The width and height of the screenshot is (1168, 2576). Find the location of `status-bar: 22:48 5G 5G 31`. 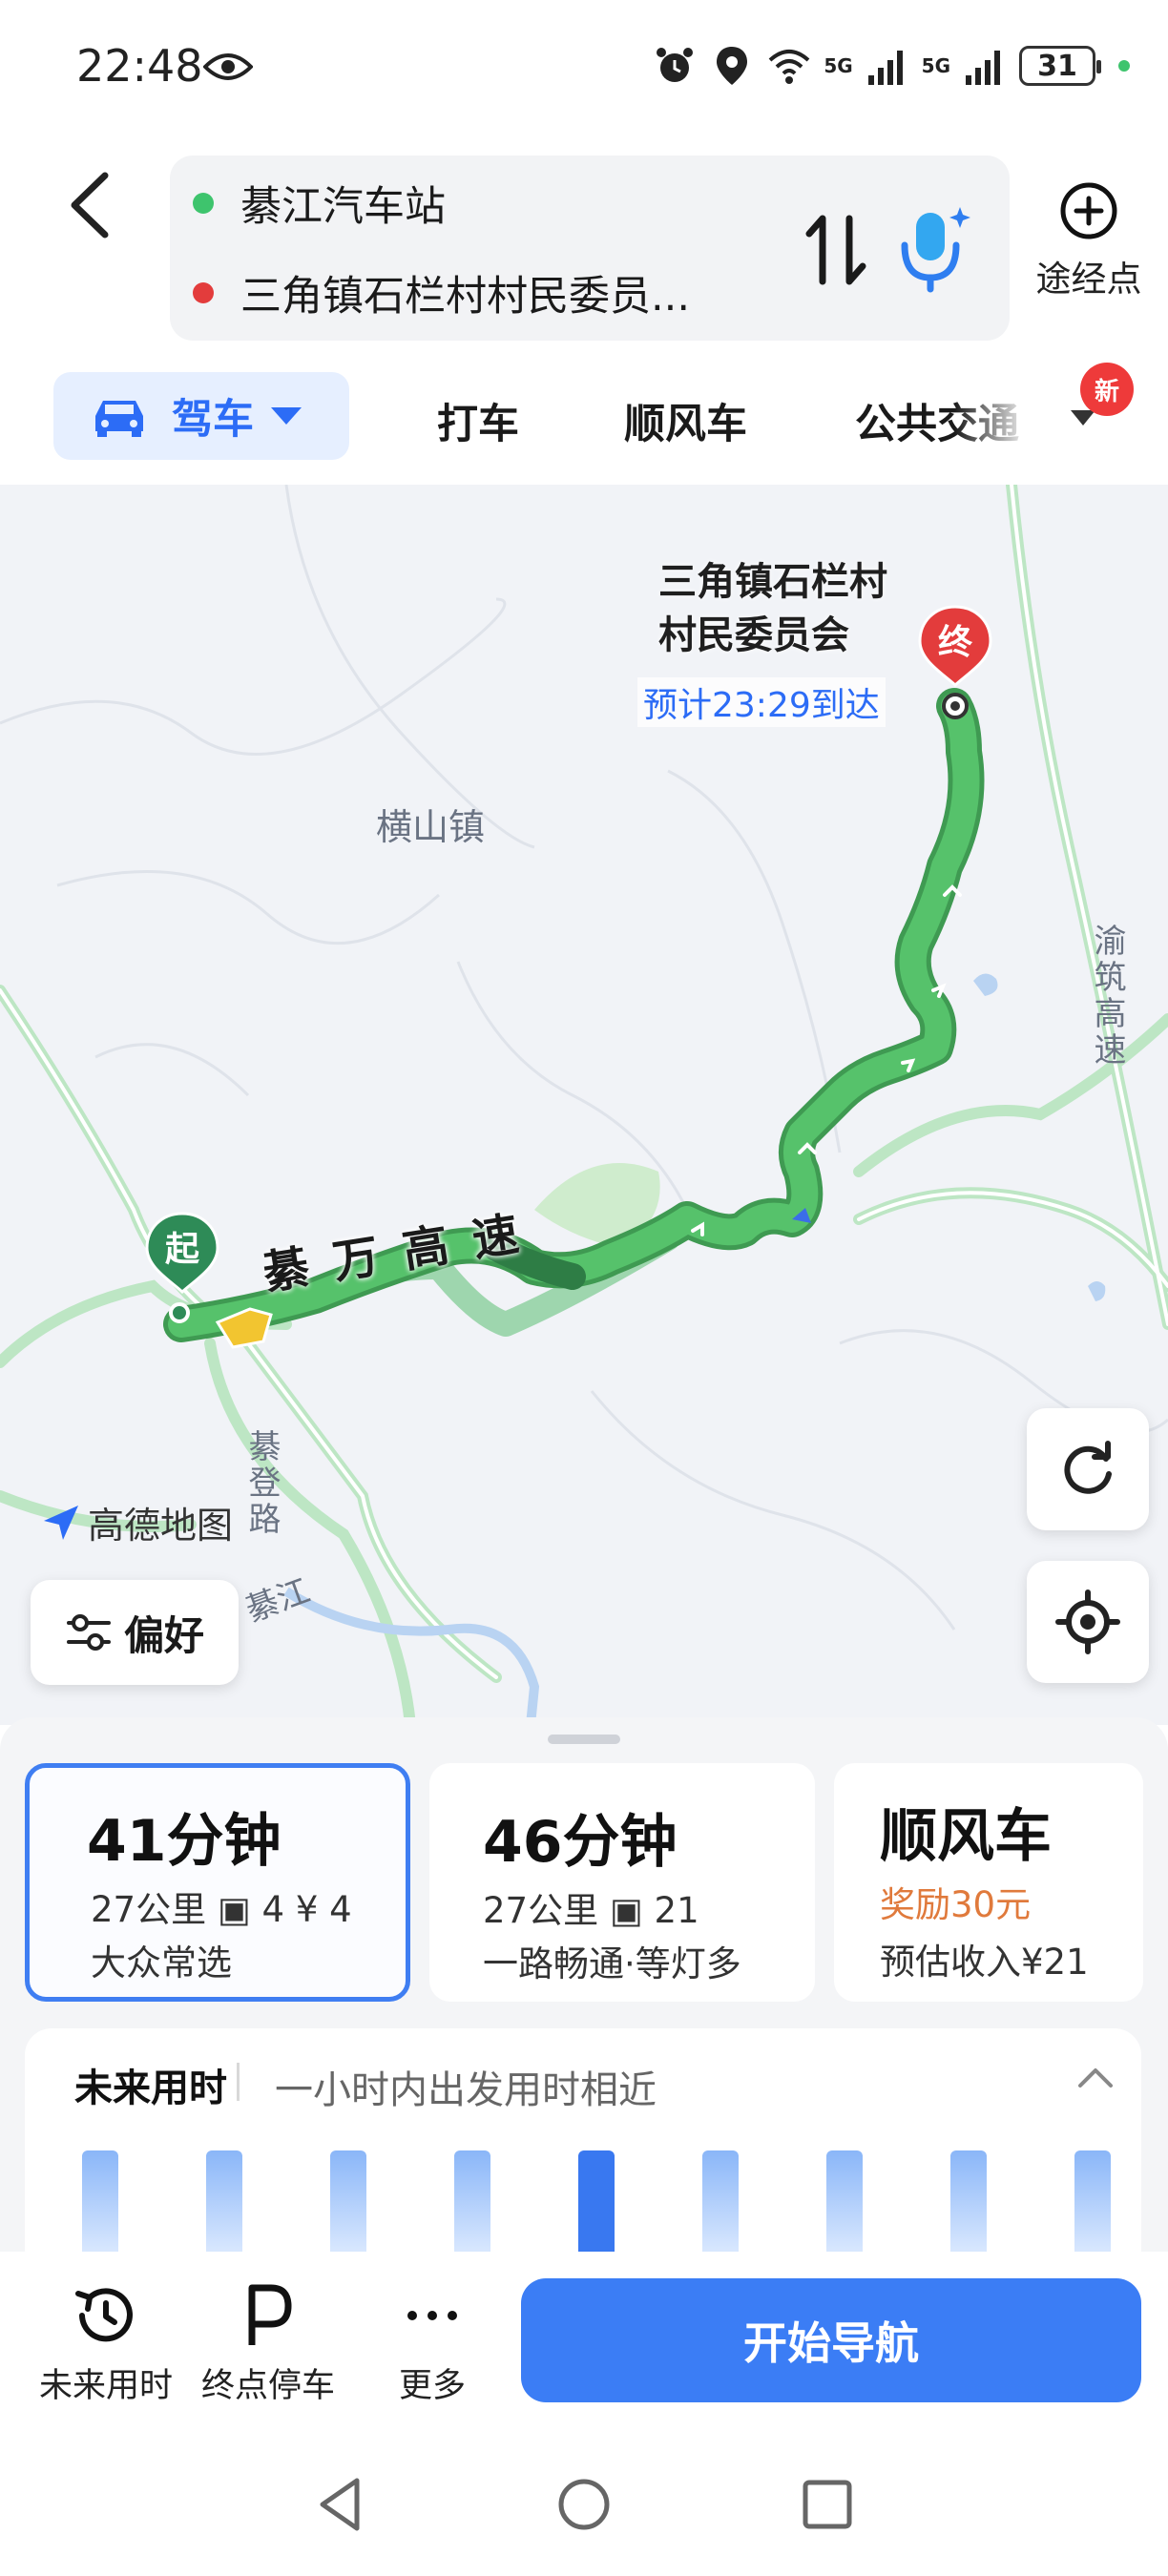

status-bar: 22:48 5G 5G 31 is located at coordinates (584, 67).